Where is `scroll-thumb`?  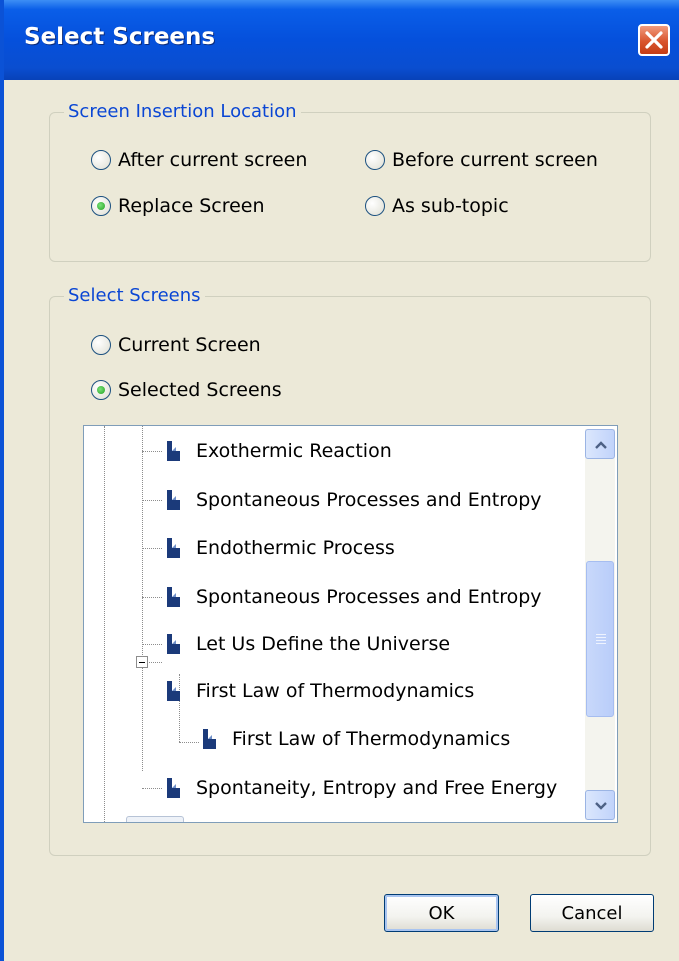 scroll-thumb is located at coordinates (600, 639).